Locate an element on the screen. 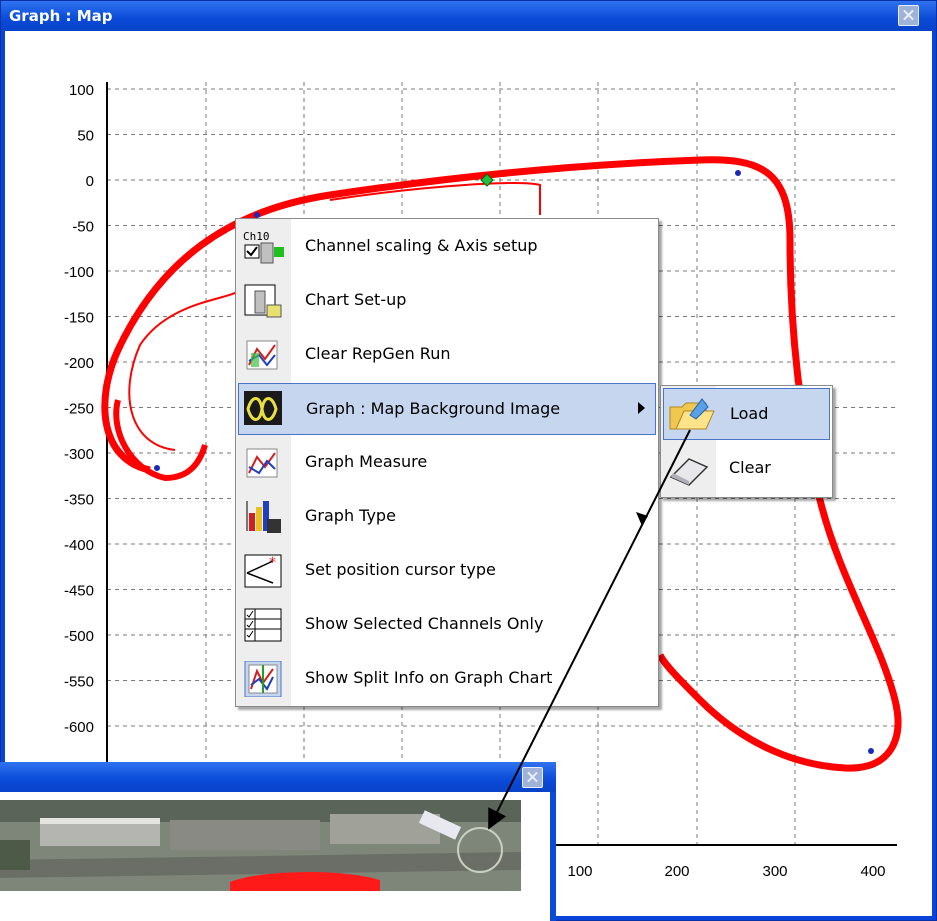 The width and height of the screenshot is (937, 921). titlebar is located at coordinates (278, 777).